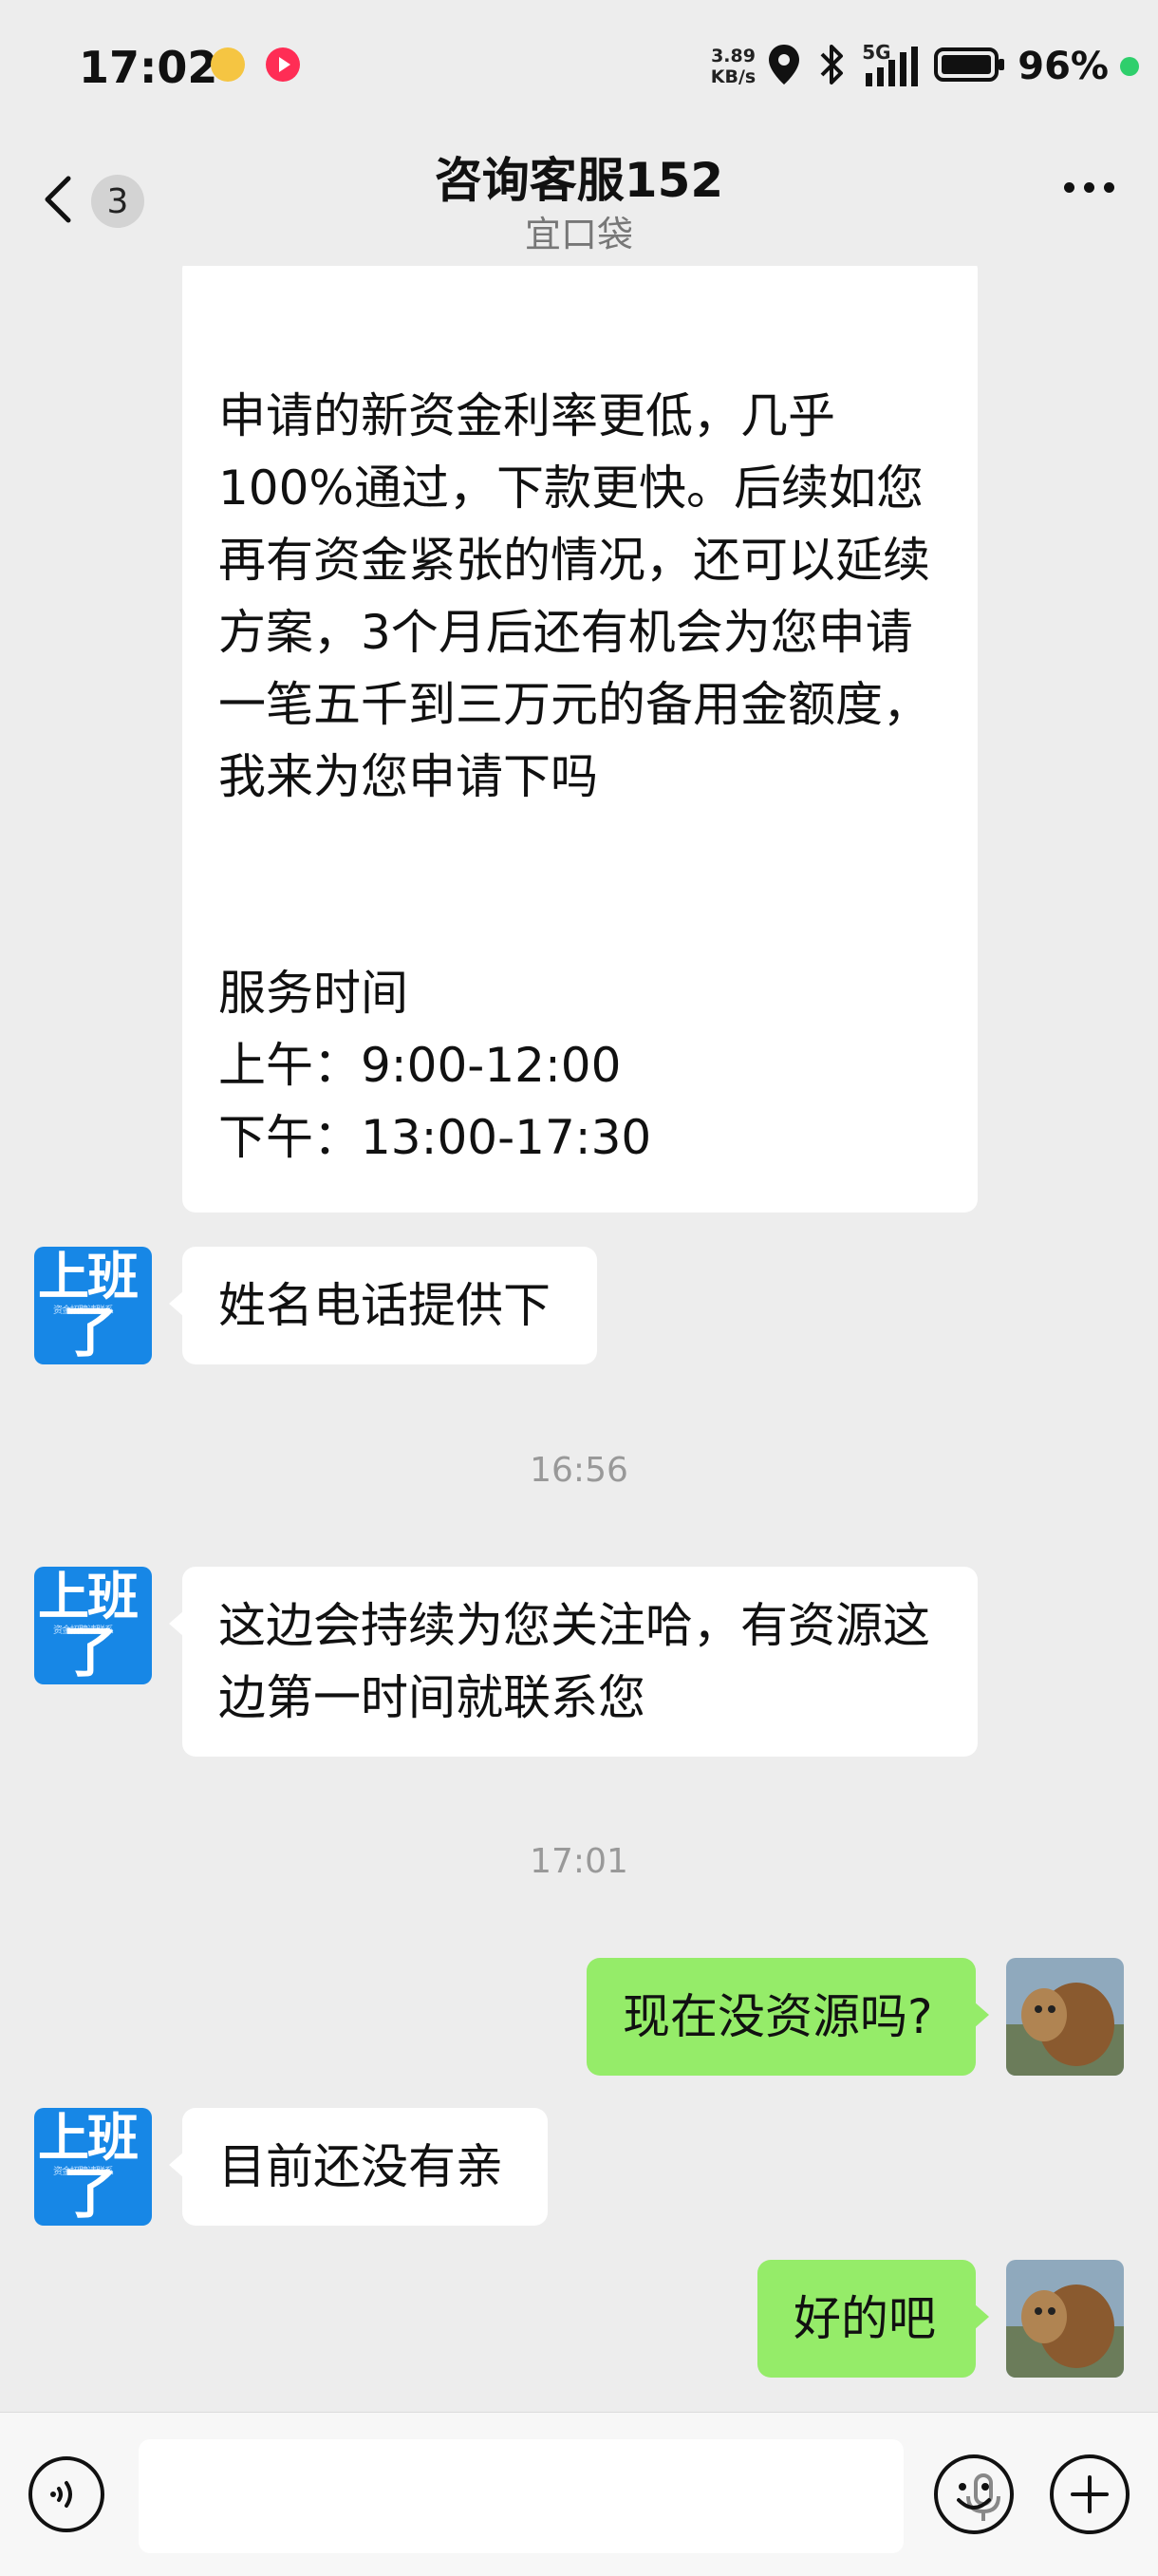  I want to click on message-bubble-sent: 现在没资源吗?, so click(788, 2017).